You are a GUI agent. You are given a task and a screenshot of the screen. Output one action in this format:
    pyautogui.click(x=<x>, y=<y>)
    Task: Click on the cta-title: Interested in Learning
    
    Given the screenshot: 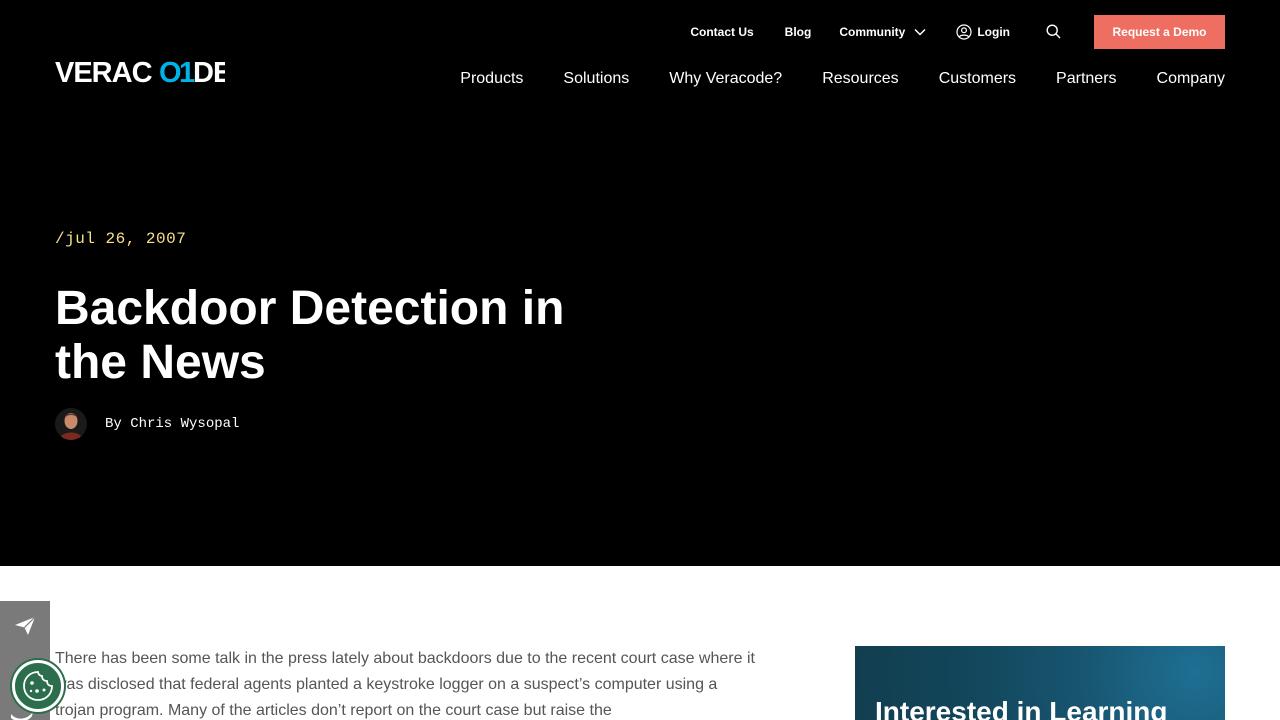 What is the action you would take?
    pyautogui.click(x=1021, y=708)
    